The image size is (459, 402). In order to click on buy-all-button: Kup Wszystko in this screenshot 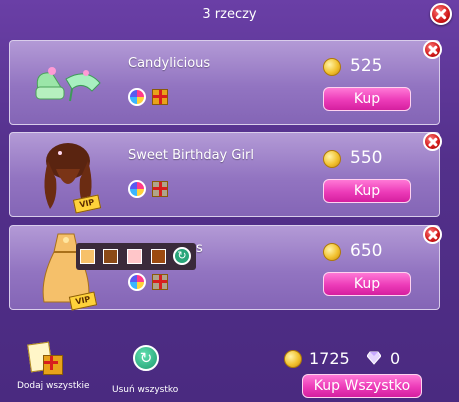, I will do `click(362, 386)`.